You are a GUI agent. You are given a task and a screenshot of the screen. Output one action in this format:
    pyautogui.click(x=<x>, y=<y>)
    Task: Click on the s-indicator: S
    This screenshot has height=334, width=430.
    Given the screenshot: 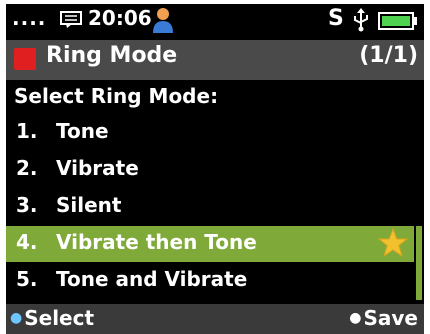 What is the action you would take?
    pyautogui.click(x=336, y=18)
    